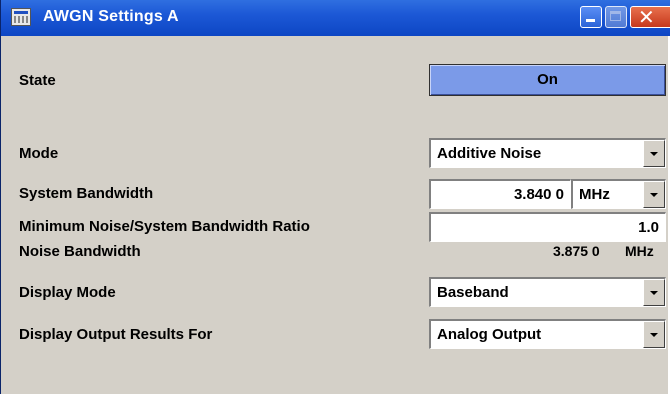  Describe the element at coordinates (650, 17) in the screenshot. I see `close-icon: ✕` at that location.